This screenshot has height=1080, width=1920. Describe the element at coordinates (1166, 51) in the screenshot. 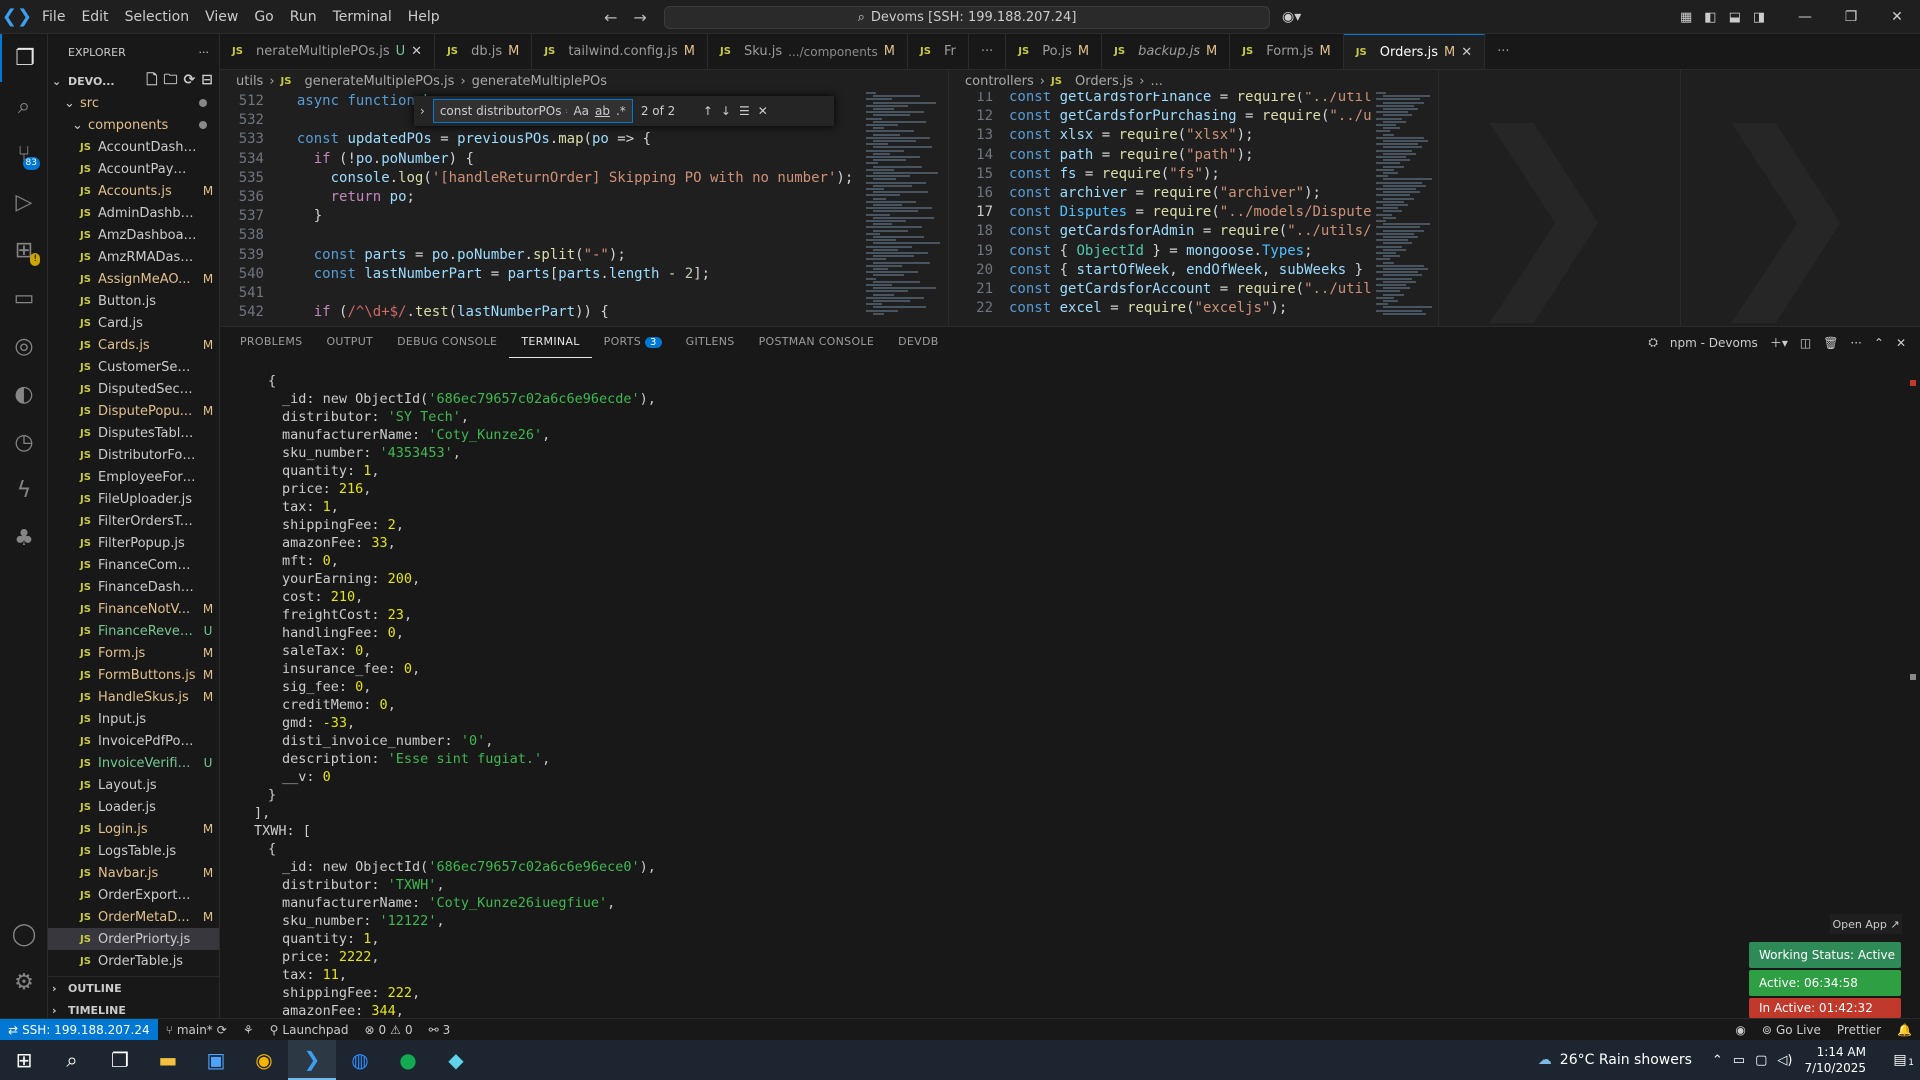

I see `tab-backup-js: JS backup.js M` at that location.